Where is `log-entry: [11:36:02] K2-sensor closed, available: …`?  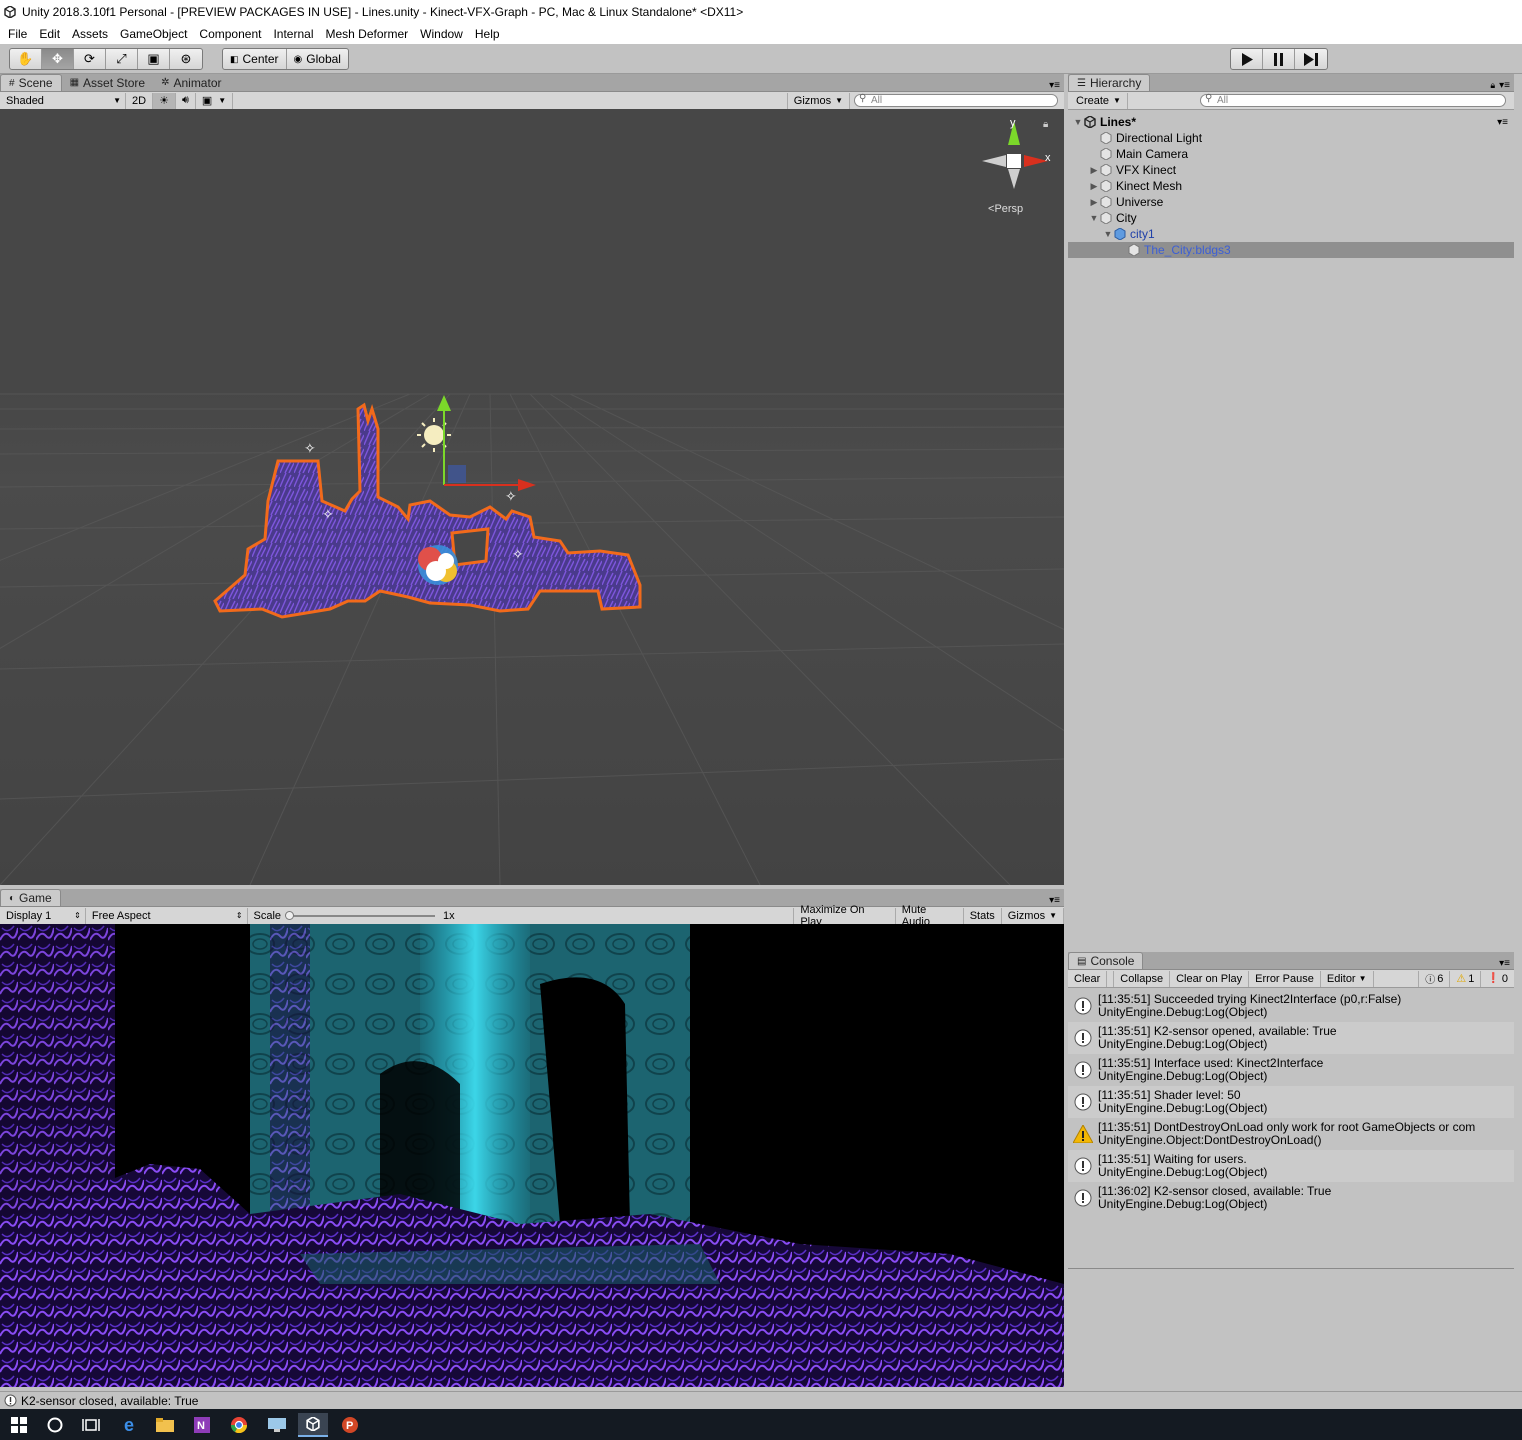 log-entry: [11:36:02] K2-sensor closed, available: … is located at coordinates (1291, 1198).